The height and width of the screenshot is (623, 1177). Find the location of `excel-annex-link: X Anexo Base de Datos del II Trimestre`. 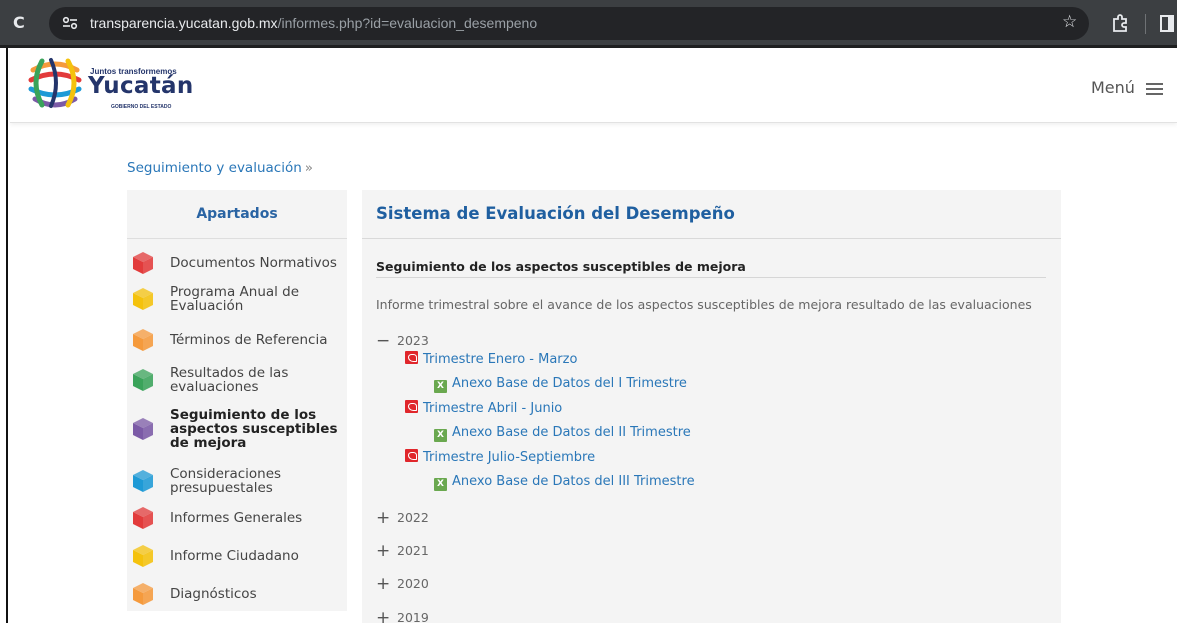

excel-annex-link: X Anexo Base de Datos del II Trimestre is located at coordinates (562, 433).